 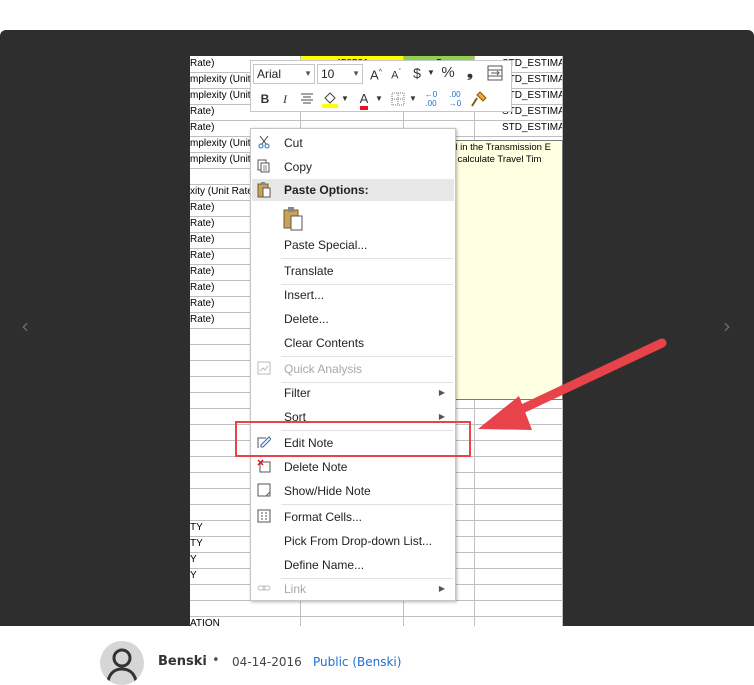 I want to click on user-avatar-icon, so click(x=122, y=665).